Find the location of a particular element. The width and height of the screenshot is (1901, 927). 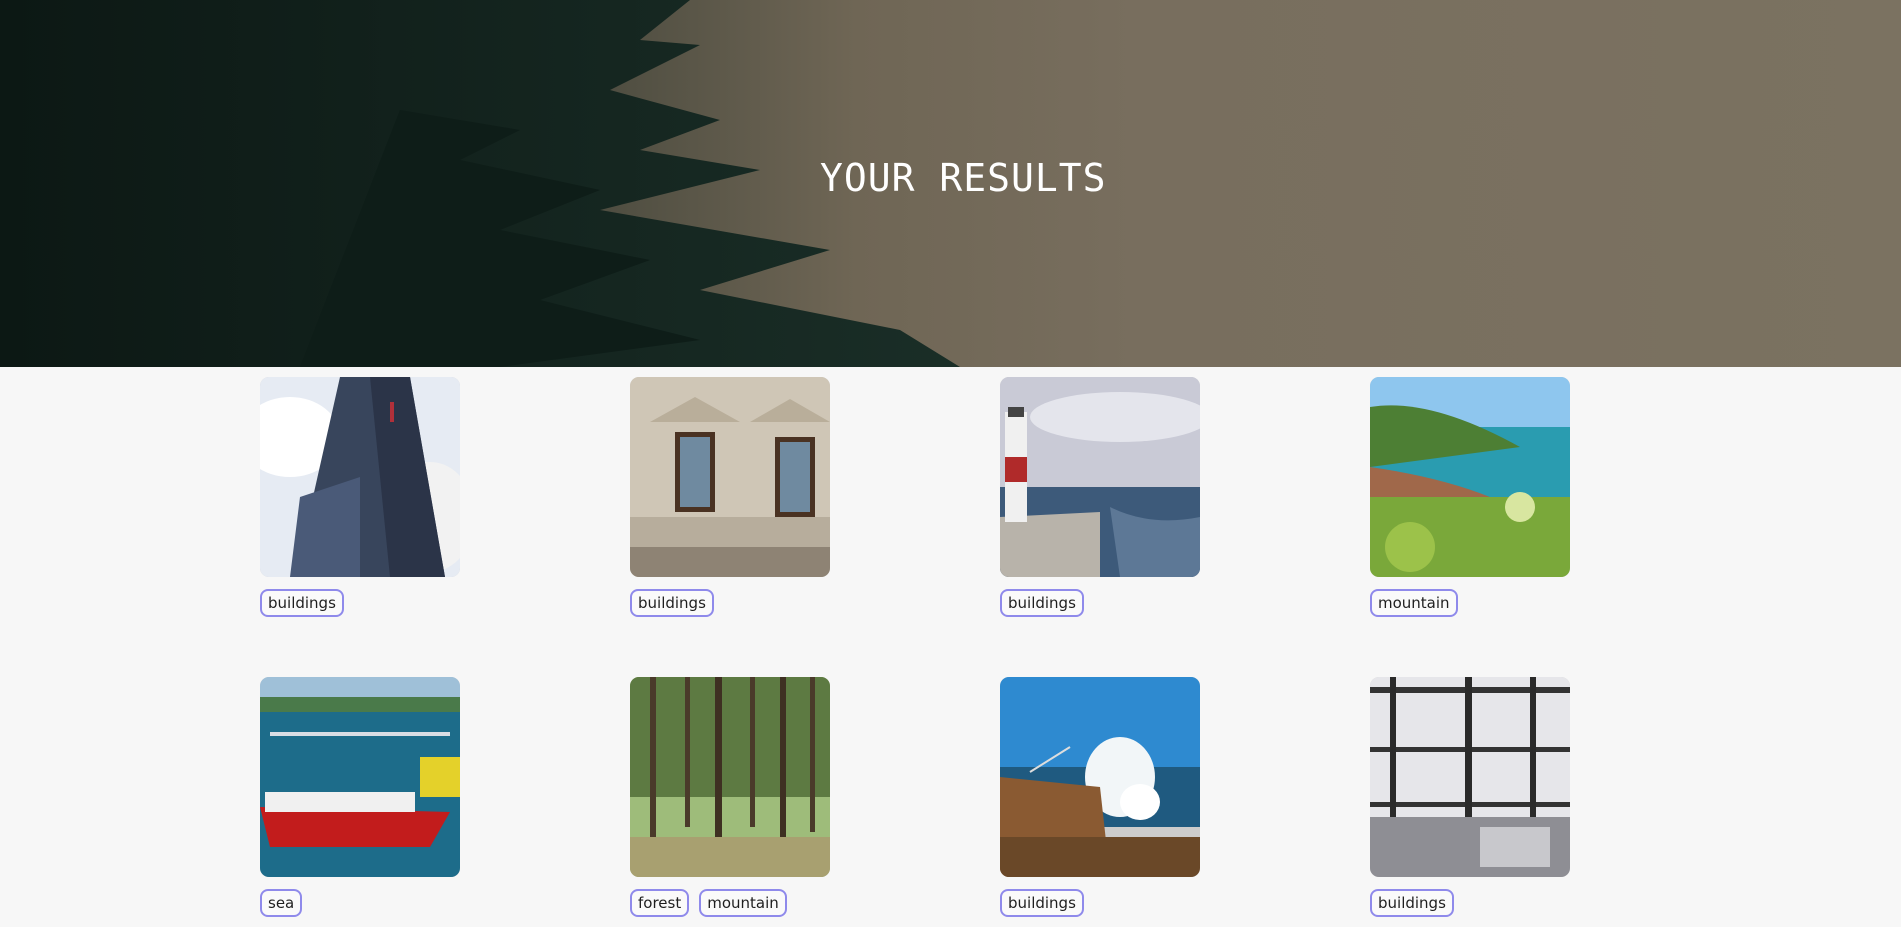

tag-chip: forest is located at coordinates (660, 903).